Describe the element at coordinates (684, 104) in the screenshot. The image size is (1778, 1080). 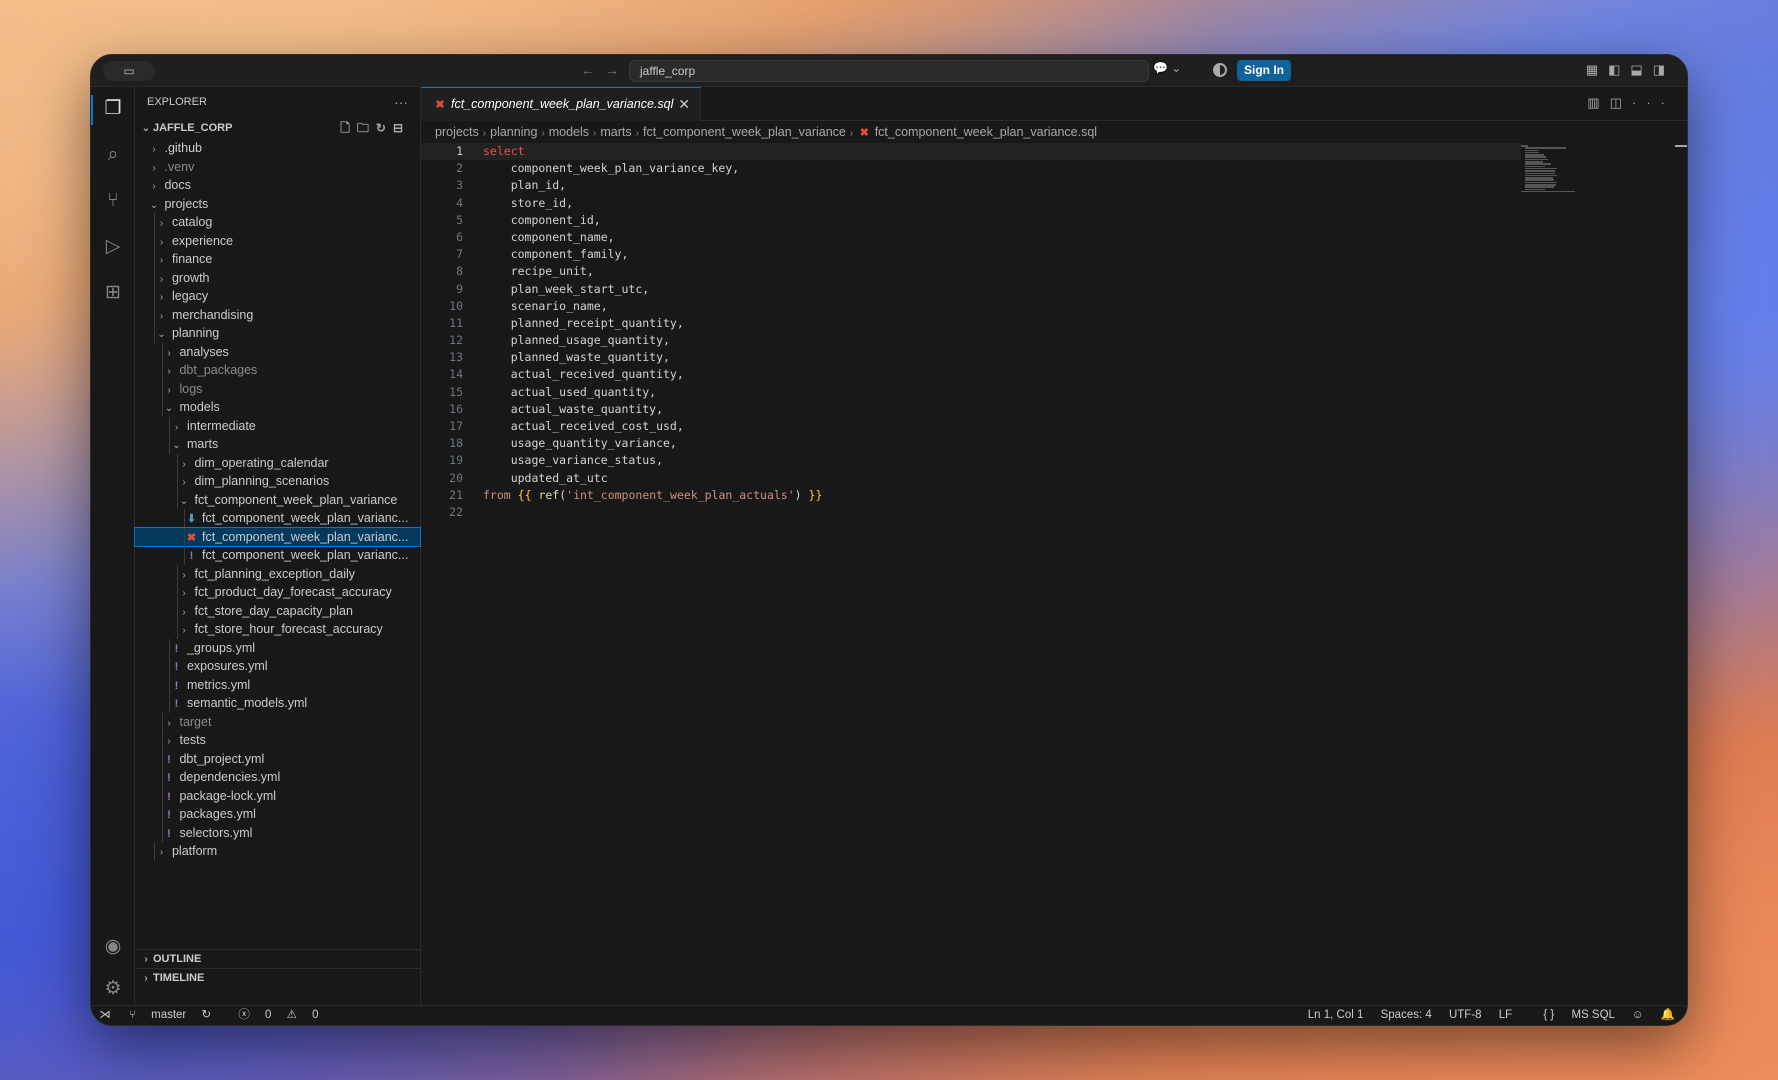
I see `close-icon: ✕` at that location.